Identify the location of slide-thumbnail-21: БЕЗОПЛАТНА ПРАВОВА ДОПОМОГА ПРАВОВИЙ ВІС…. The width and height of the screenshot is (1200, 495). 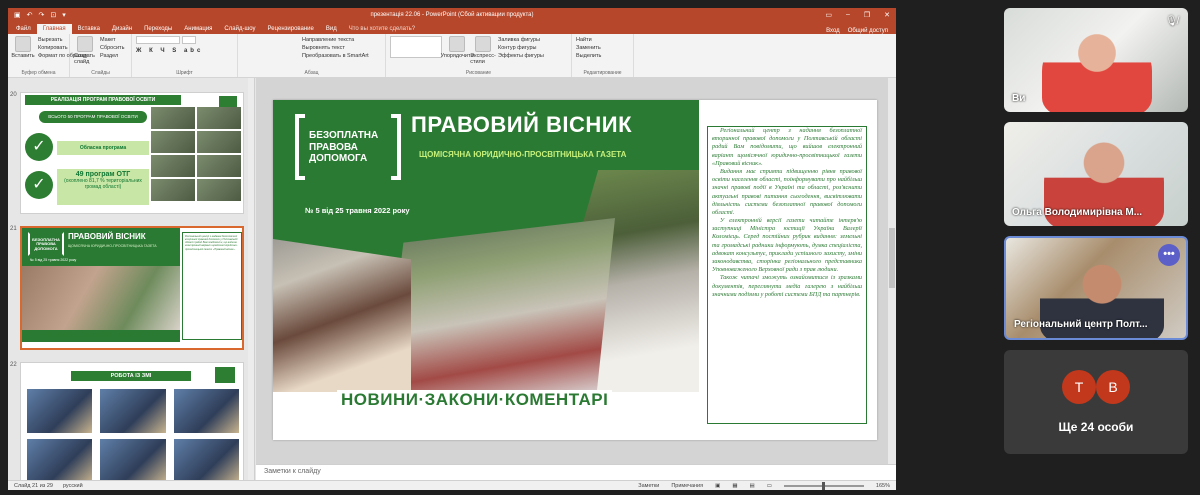
(132, 288).